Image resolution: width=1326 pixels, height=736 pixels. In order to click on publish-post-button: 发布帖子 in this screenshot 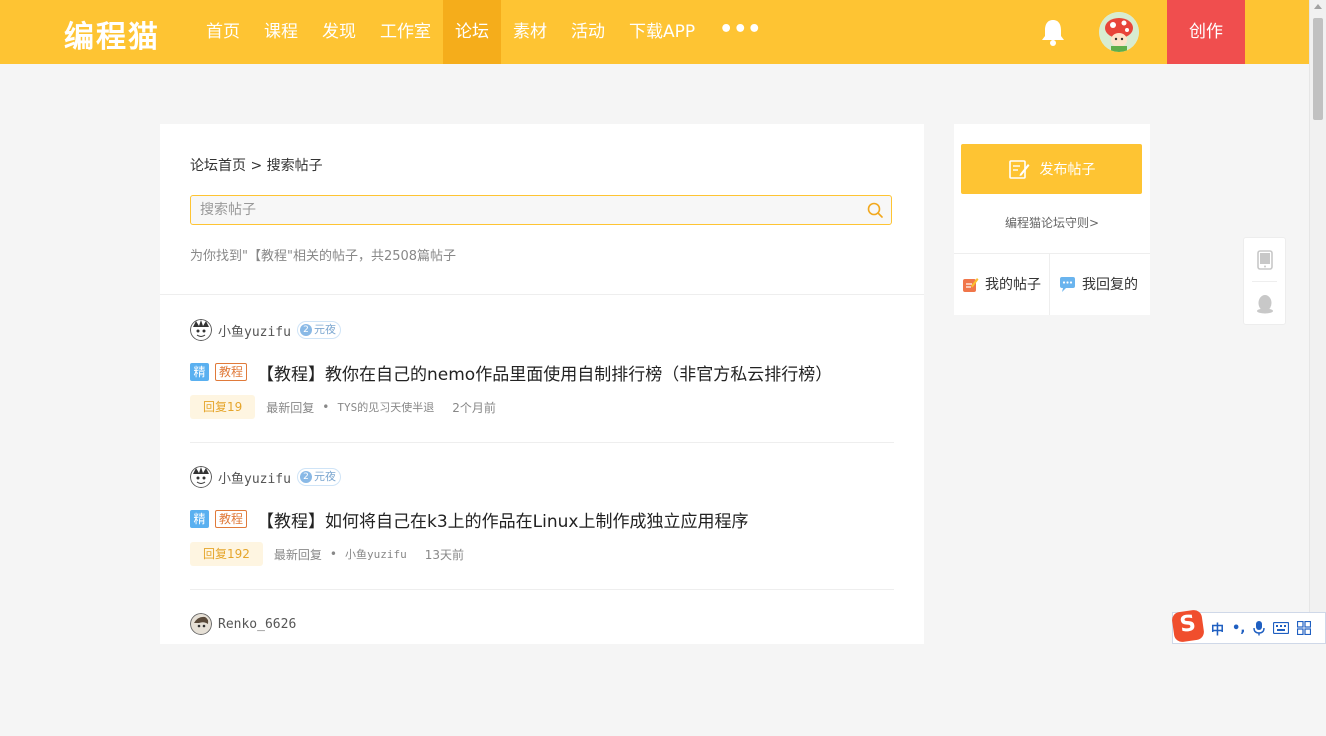, I will do `click(1051, 169)`.